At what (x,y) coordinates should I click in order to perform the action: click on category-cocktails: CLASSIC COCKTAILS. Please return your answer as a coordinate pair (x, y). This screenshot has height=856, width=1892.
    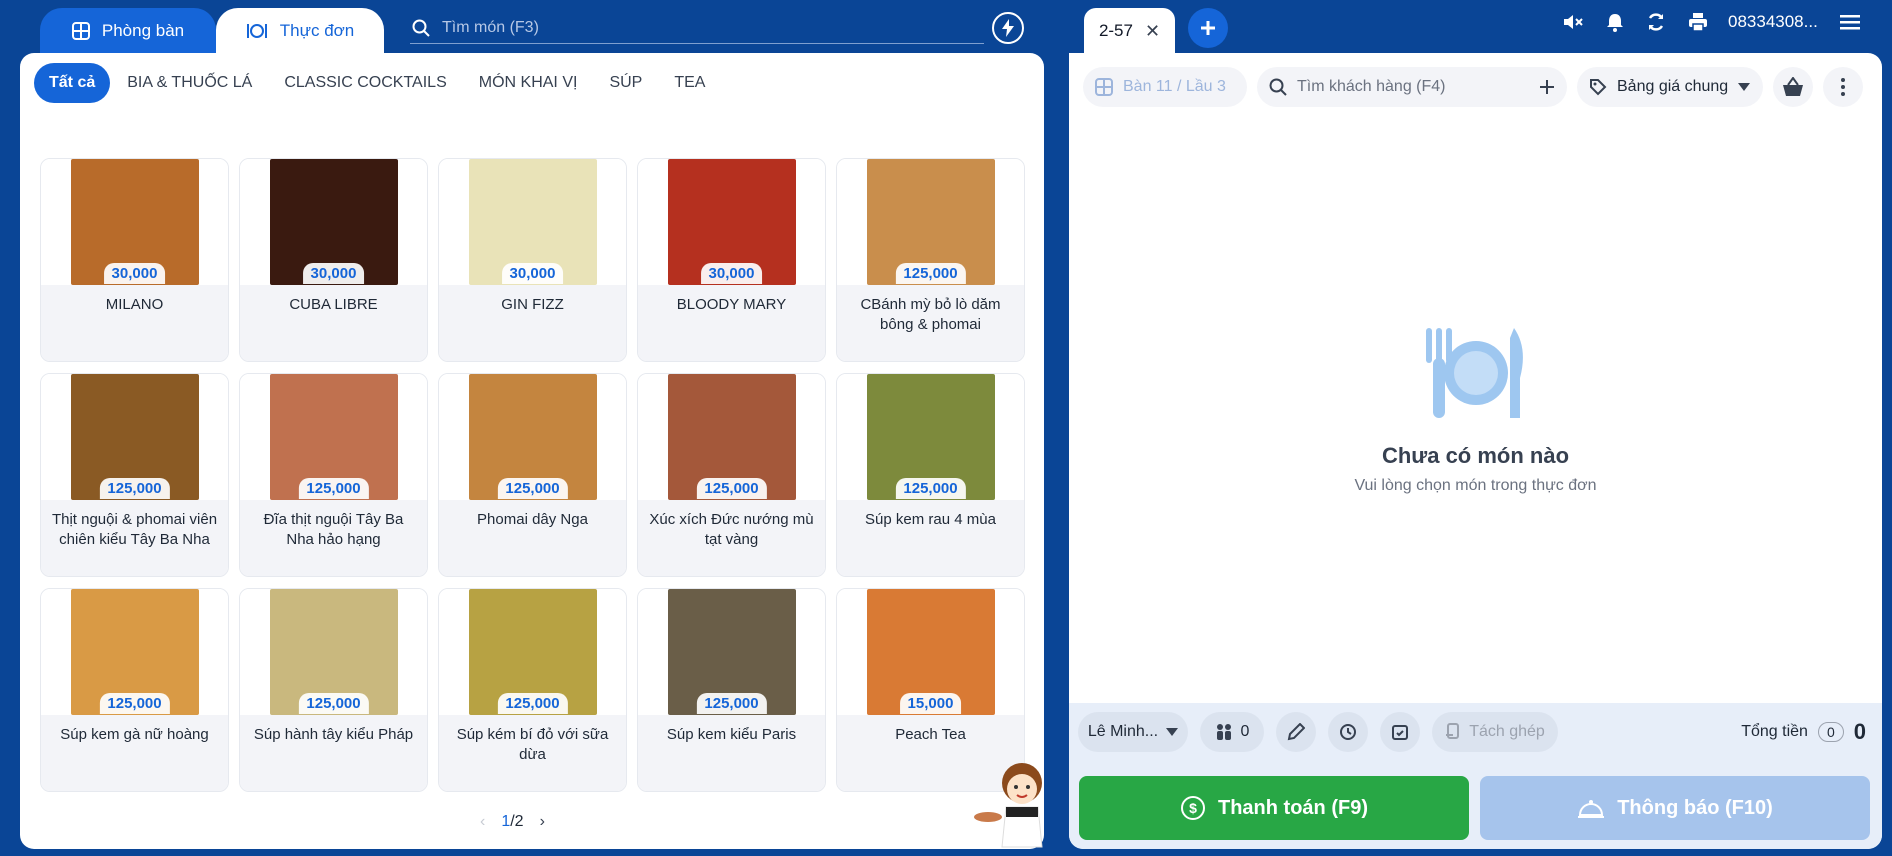
    Looking at the image, I should click on (365, 83).